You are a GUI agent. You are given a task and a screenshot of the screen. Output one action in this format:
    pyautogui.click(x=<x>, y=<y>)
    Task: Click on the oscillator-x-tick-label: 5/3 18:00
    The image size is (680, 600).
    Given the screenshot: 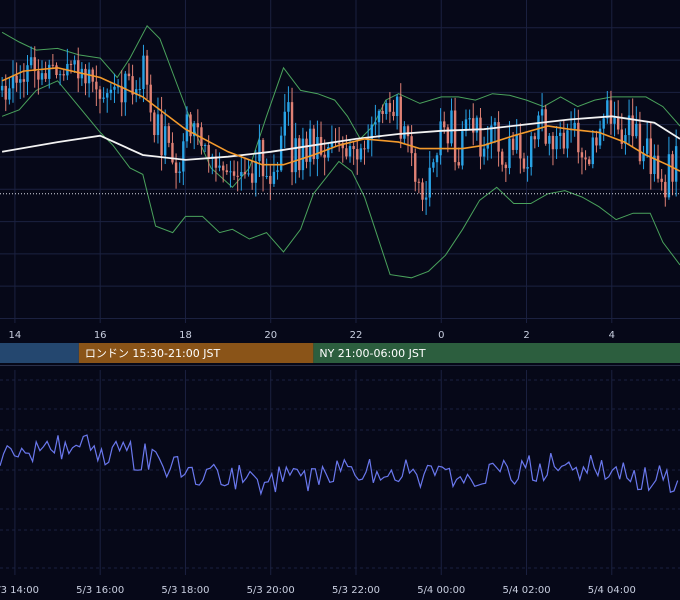 What is the action you would take?
    pyautogui.click(x=185, y=590)
    